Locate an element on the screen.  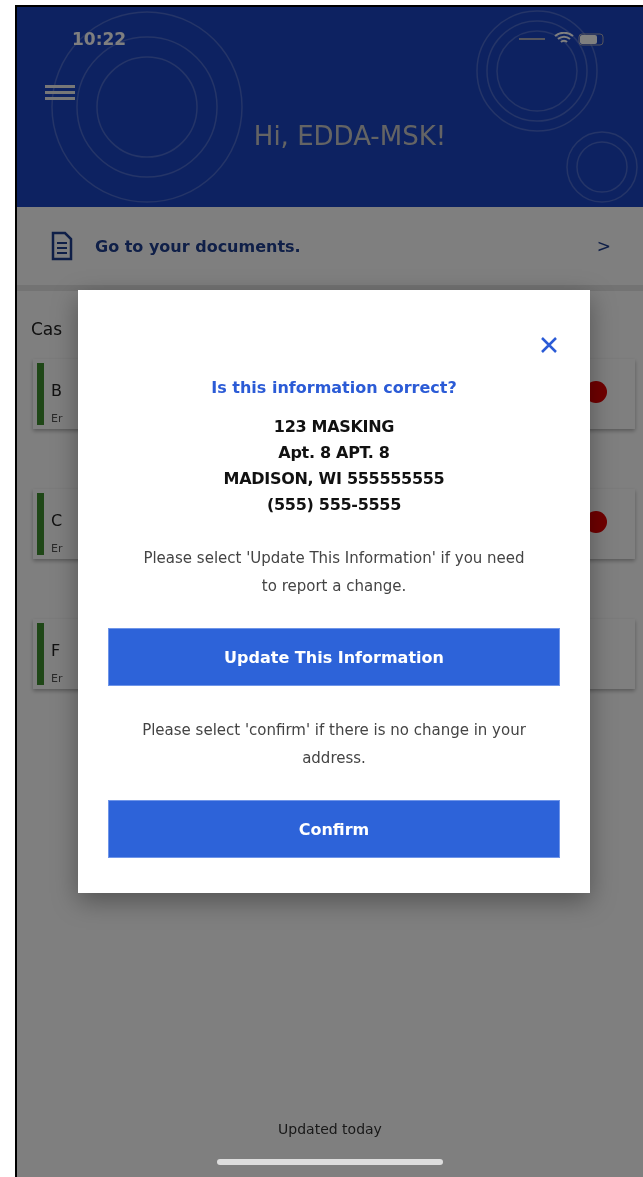
updated-text: Updated today is located at coordinates (330, 1129).